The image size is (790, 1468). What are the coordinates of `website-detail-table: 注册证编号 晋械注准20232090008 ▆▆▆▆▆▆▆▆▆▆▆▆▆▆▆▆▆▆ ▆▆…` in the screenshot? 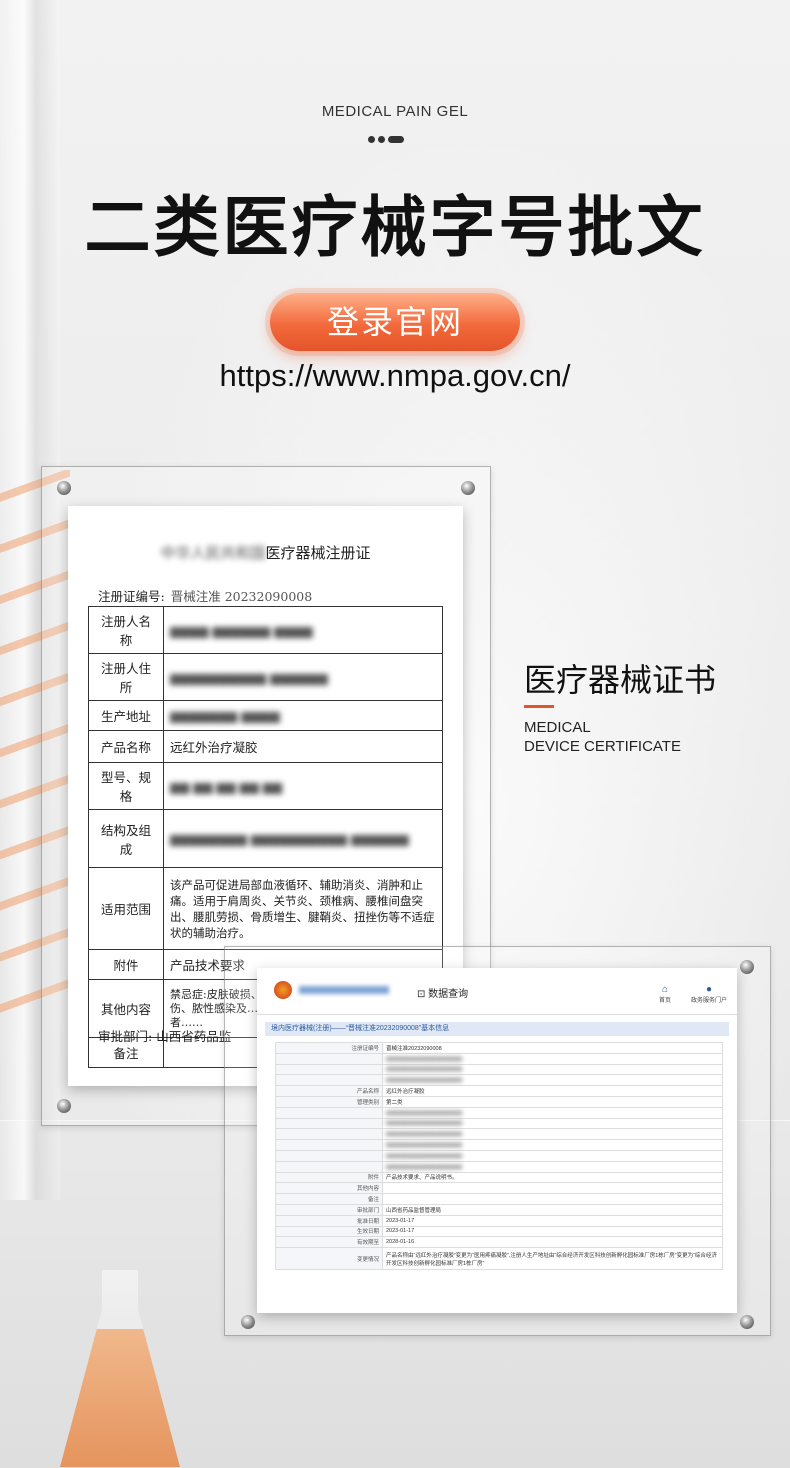 It's located at (499, 1156).